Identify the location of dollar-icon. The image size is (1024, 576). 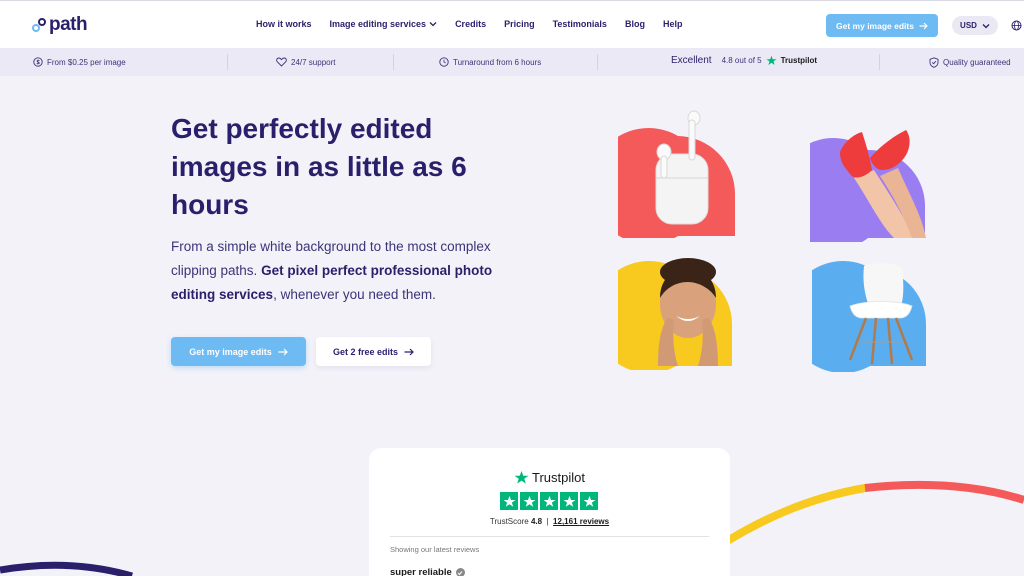
(38, 62).